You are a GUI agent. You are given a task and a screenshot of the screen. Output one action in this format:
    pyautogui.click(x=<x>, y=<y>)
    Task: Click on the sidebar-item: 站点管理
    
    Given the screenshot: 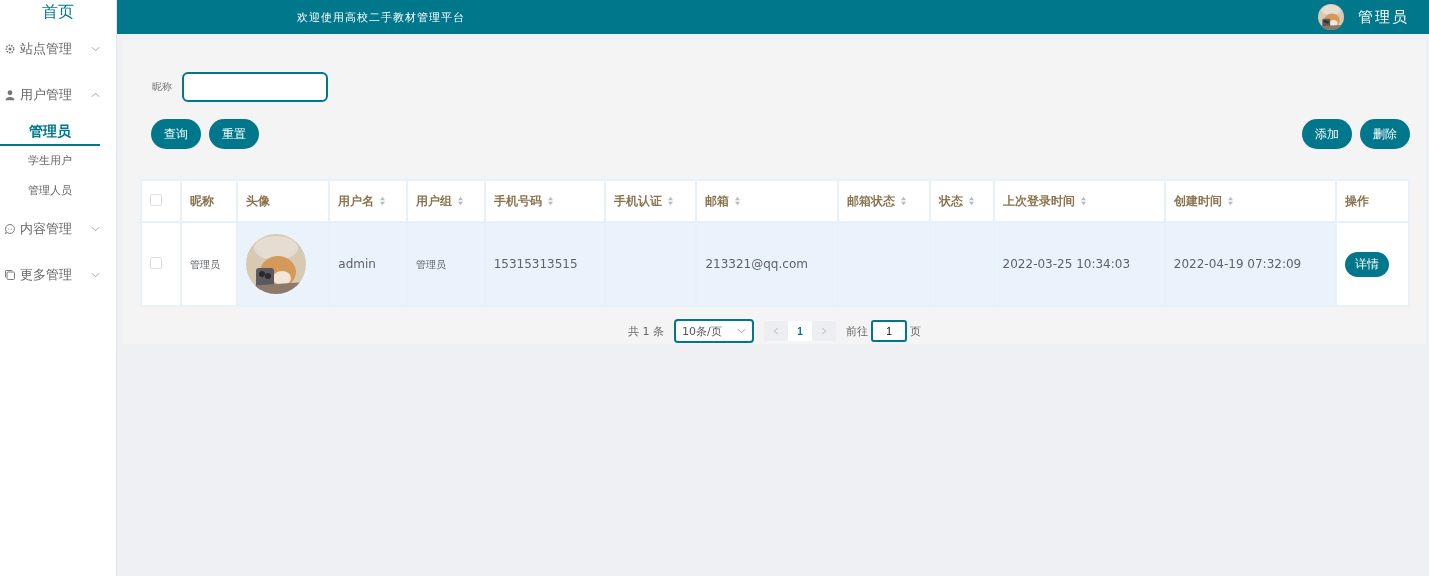 What is the action you would take?
    pyautogui.click(x=58, y=49)
    